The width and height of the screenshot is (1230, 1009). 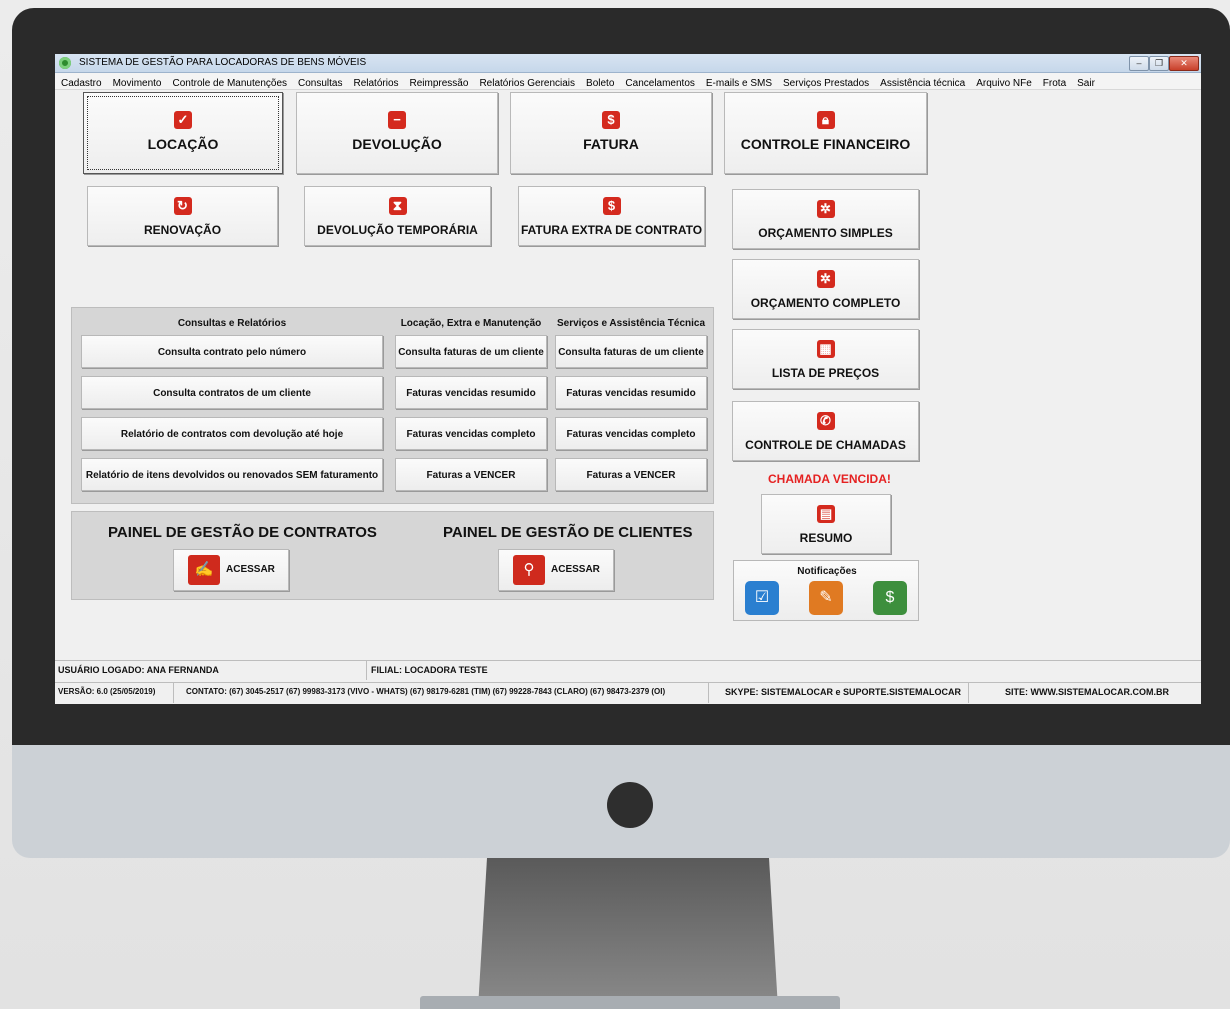 I want to click on col3-header: Serviços e Assistência Técnica, so click(x=631, y=323).